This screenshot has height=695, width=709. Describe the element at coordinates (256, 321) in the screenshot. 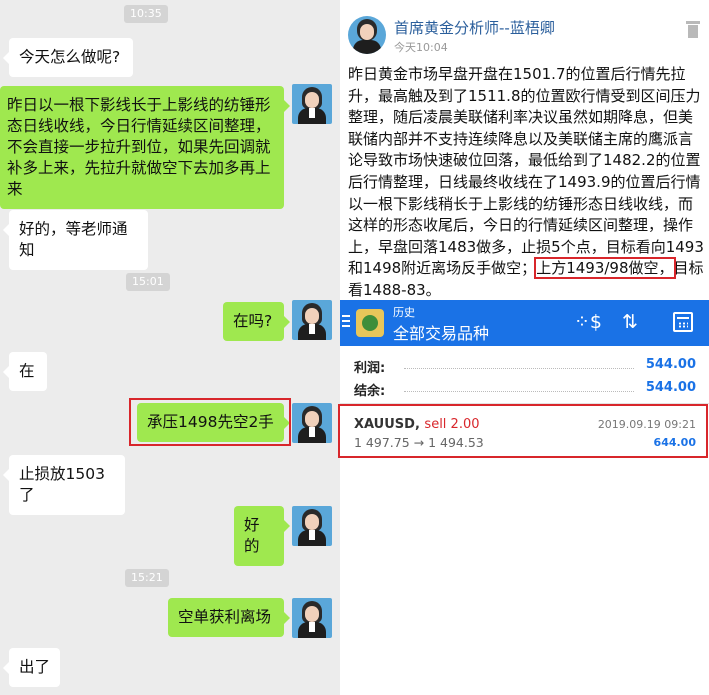

I see `outgoing-message: 在吗?` at that location.